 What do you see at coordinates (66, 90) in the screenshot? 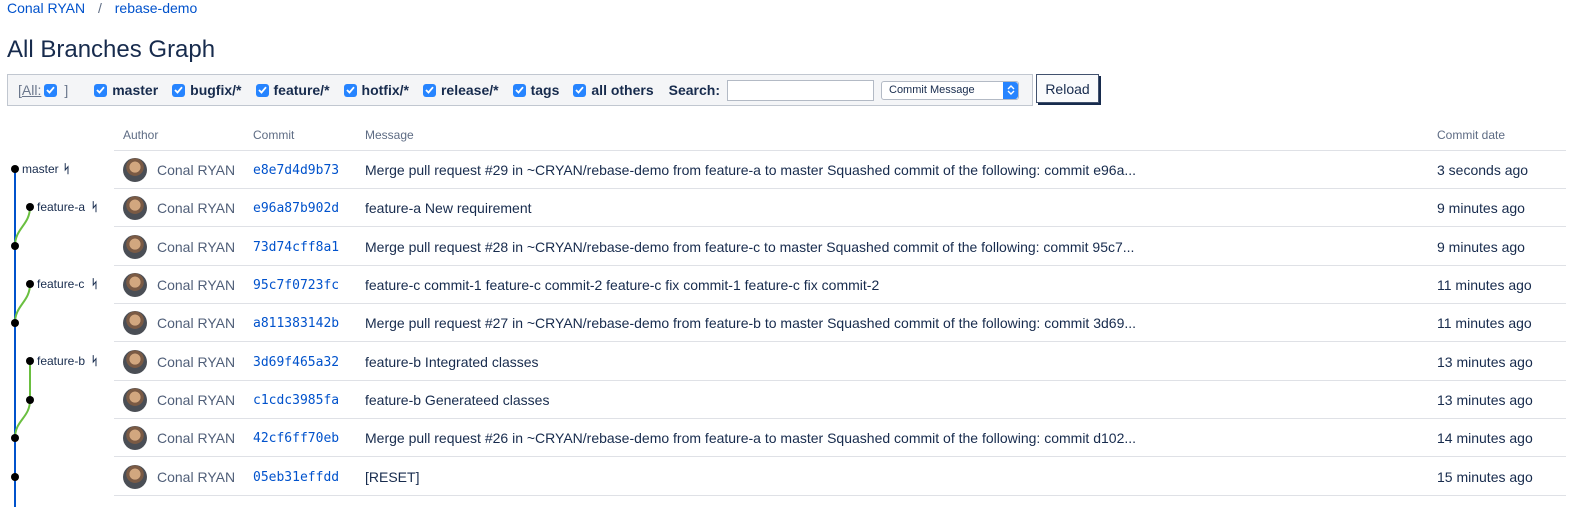
I see `all-filter-close-bracket: ]` at bounding box center [66, 90].